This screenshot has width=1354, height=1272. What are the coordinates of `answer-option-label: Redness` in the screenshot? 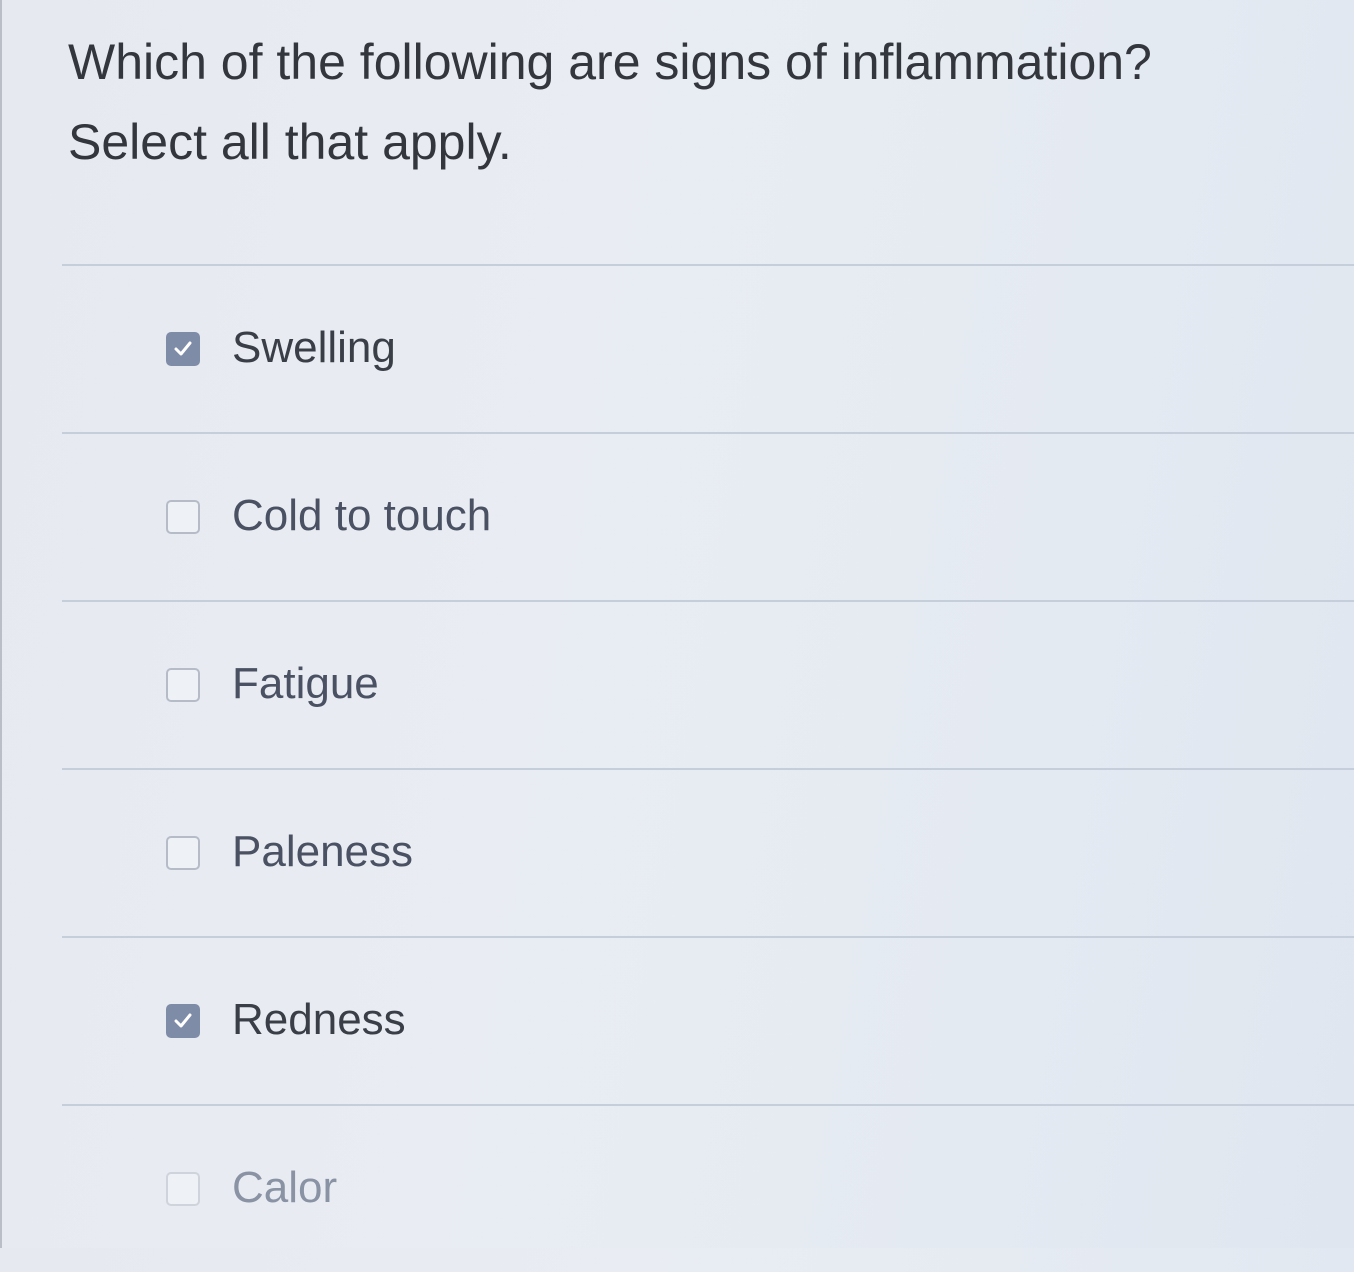 It's located at (319, 1020).